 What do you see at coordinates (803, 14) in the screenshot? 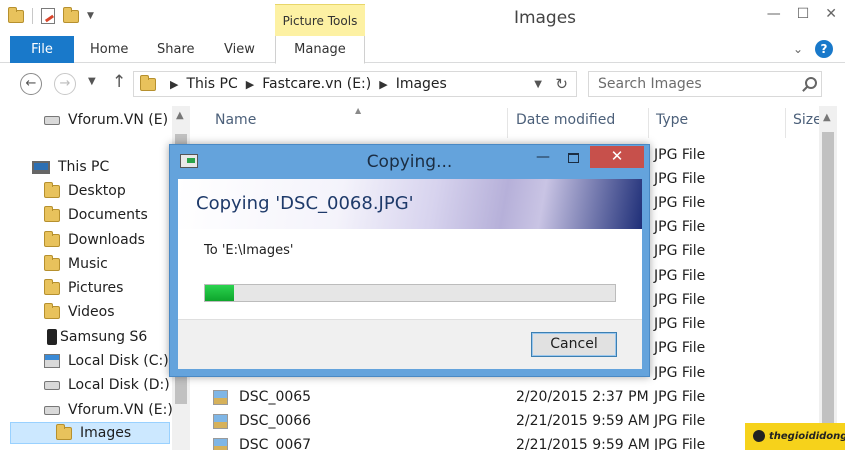
I see `maximize-button: ☐` at bounding box center [803, 14].